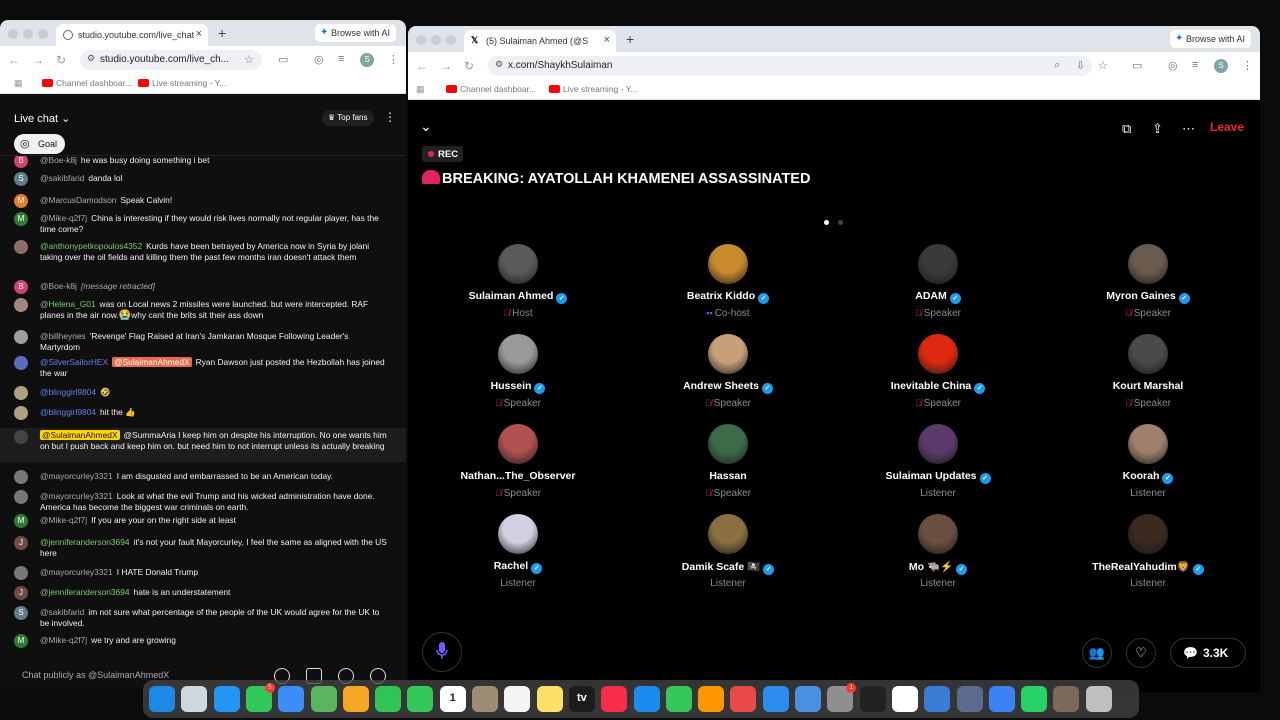 This screenshot has width=1280, height=720. Describe the element at coordinates (21, 287) in the screenshot. I see `author-avatar: B` at that location.